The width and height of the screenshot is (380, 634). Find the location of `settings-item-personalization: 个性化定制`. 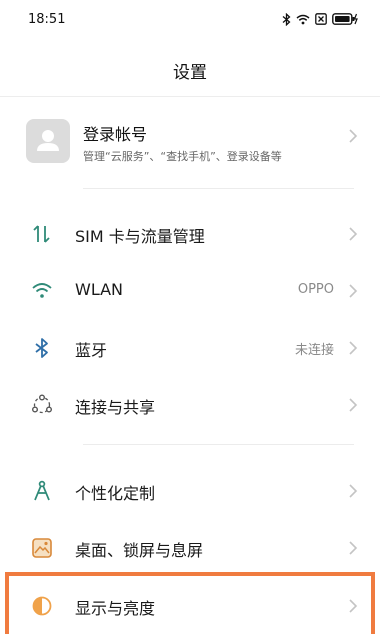

settings-item-personalization: 个性化定制 is located at coordinates (190, 491).